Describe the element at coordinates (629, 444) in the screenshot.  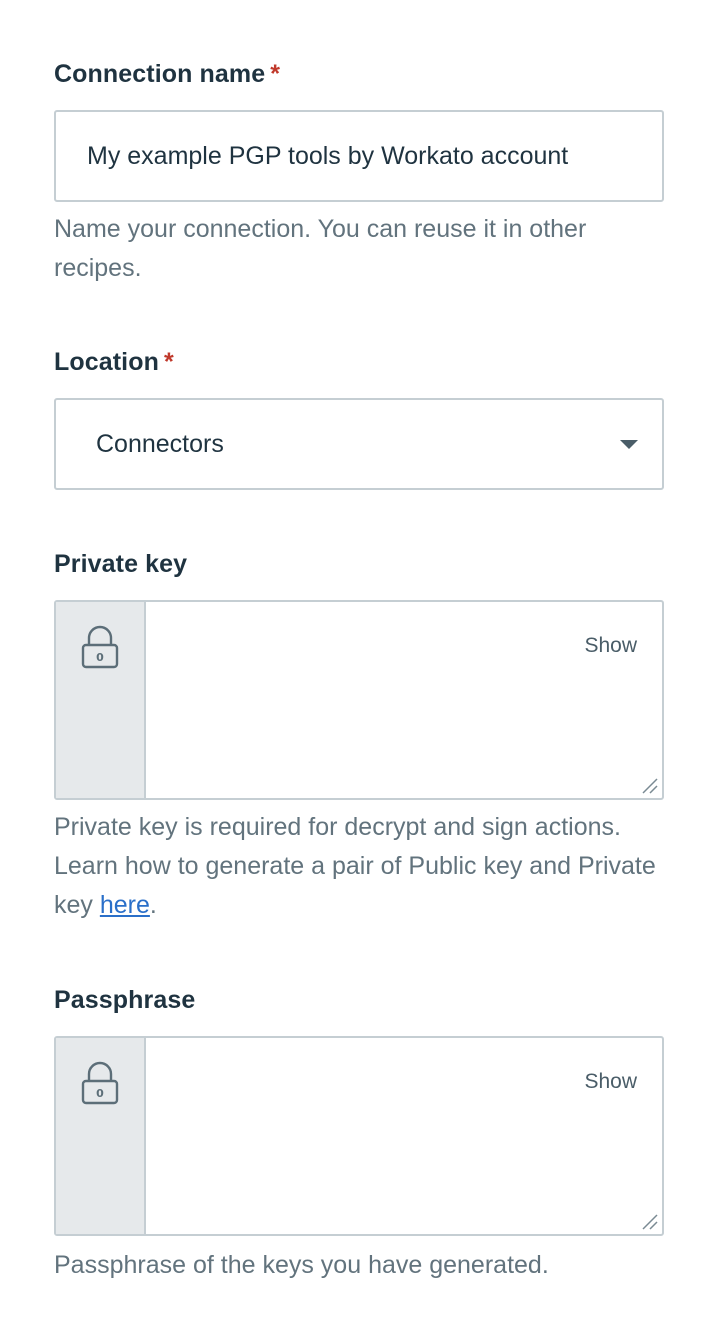
I see `chevron-down-icon` at that location.